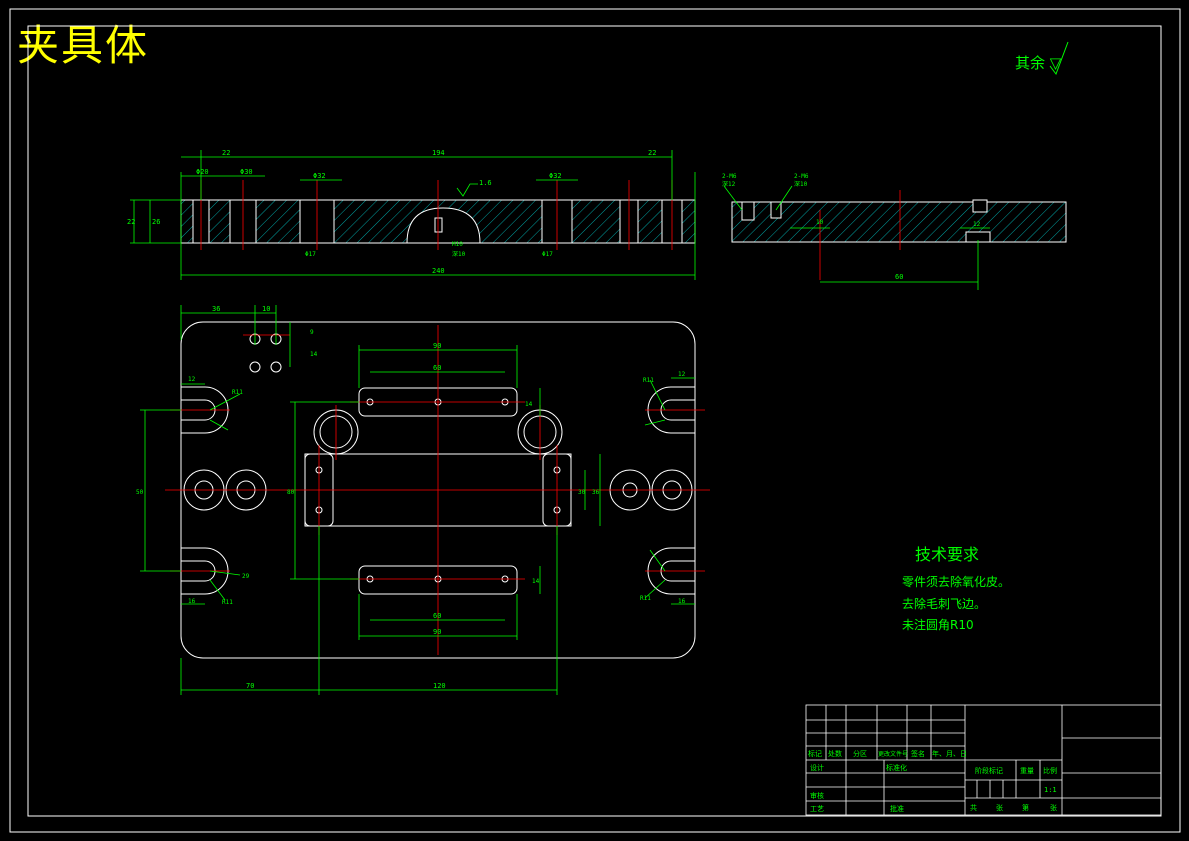 This screenshot has height=841, width=1189. What do you see at coordinates (439, 686) in the screenshot?
I see `plan-dim-120: 120` at bounding box center [439, 686].